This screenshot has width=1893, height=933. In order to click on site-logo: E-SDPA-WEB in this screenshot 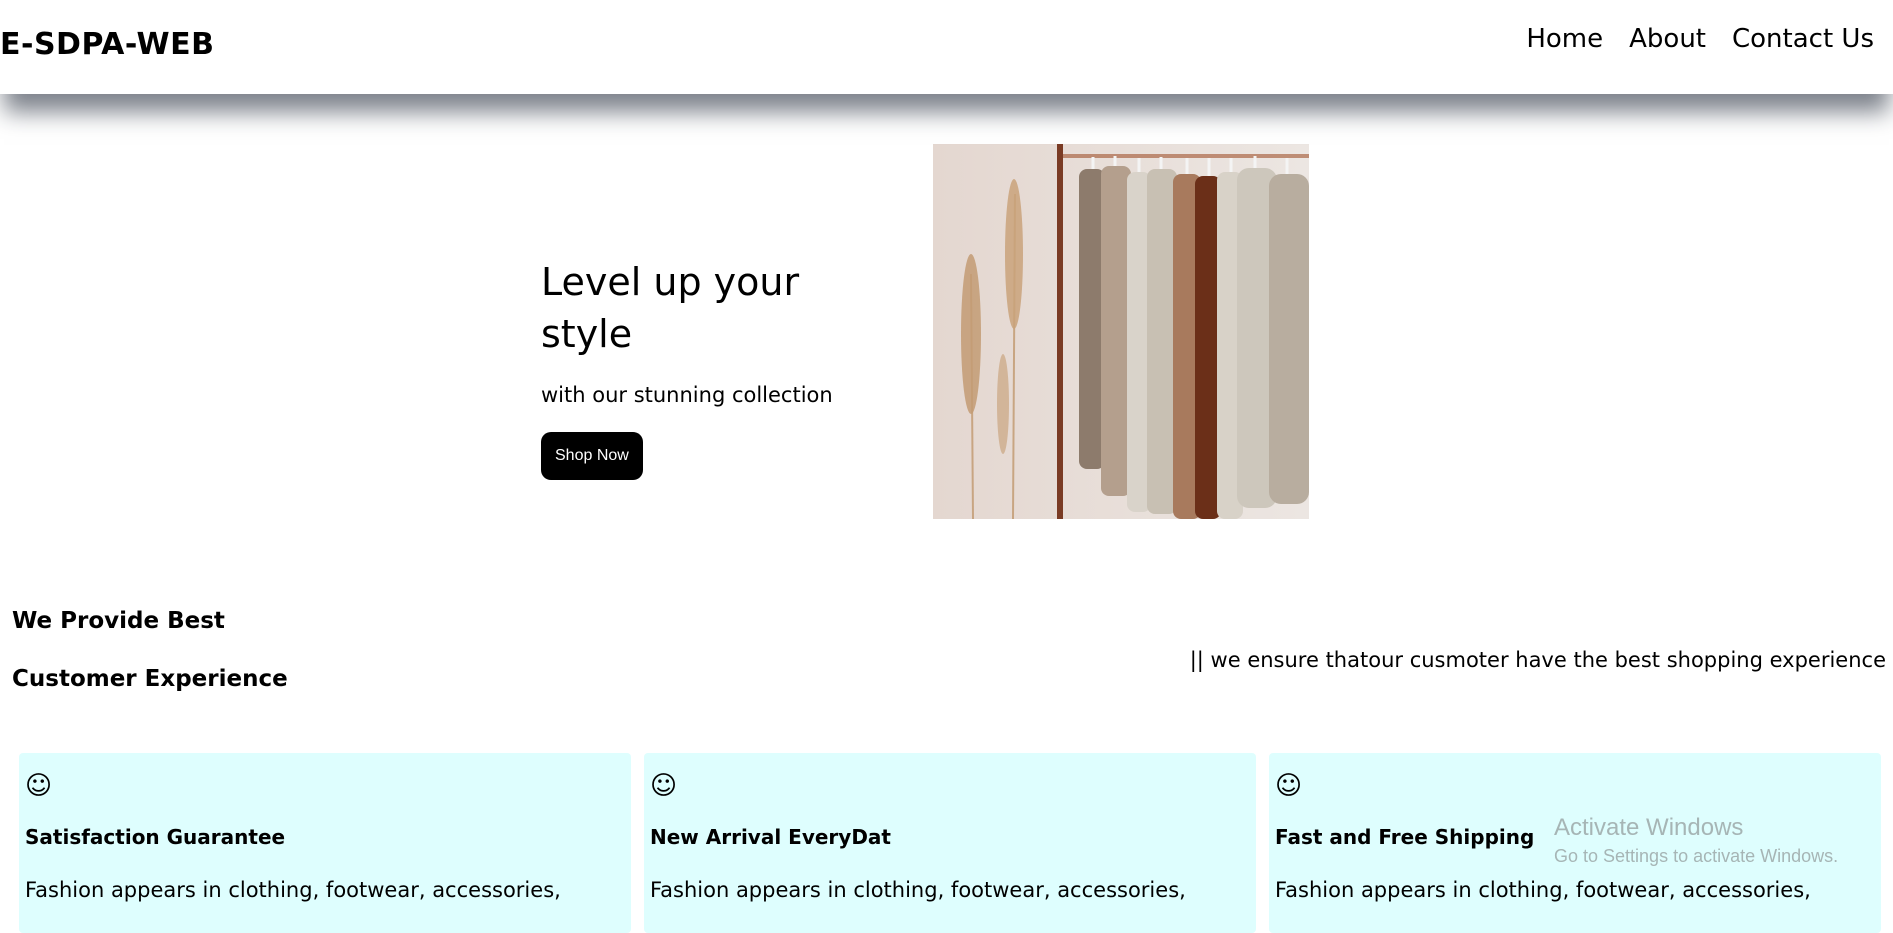, I will do `click(107, 44)`.